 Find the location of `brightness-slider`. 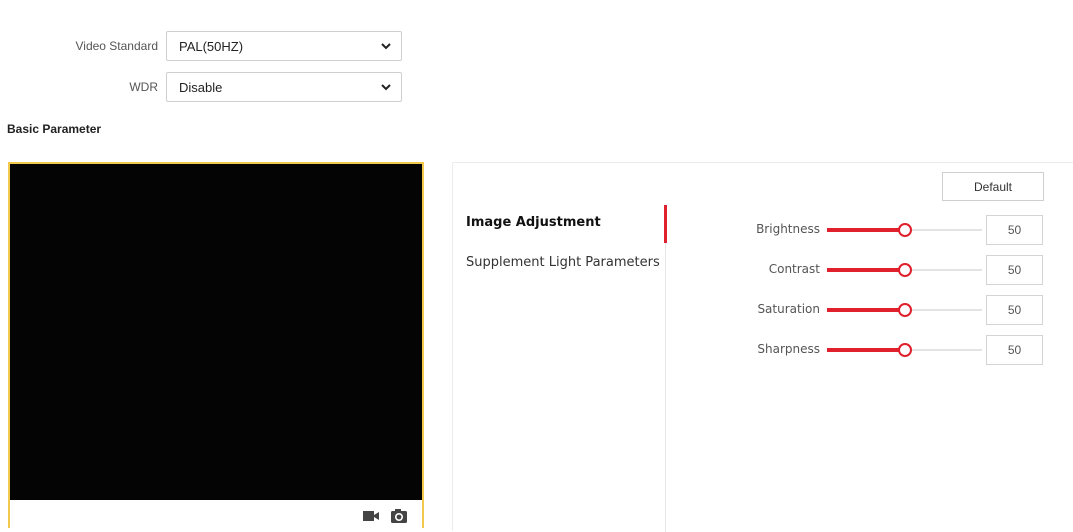

brightness-slider is located at coordinates (904, 230).